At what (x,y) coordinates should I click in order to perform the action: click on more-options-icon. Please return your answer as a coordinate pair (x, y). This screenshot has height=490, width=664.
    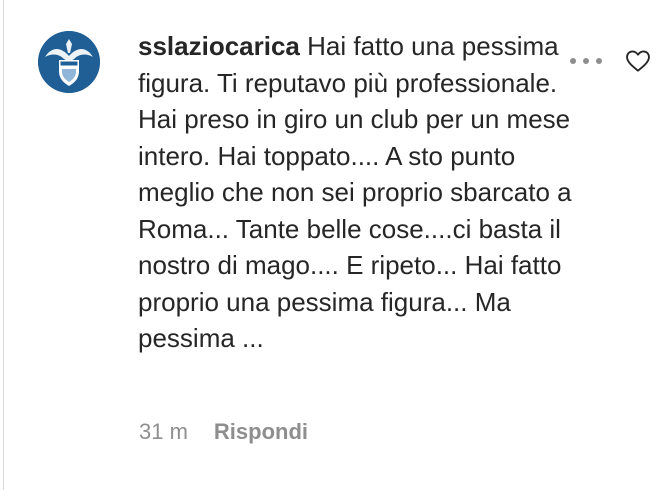
    Looking at the image, I should click on (573, 61).